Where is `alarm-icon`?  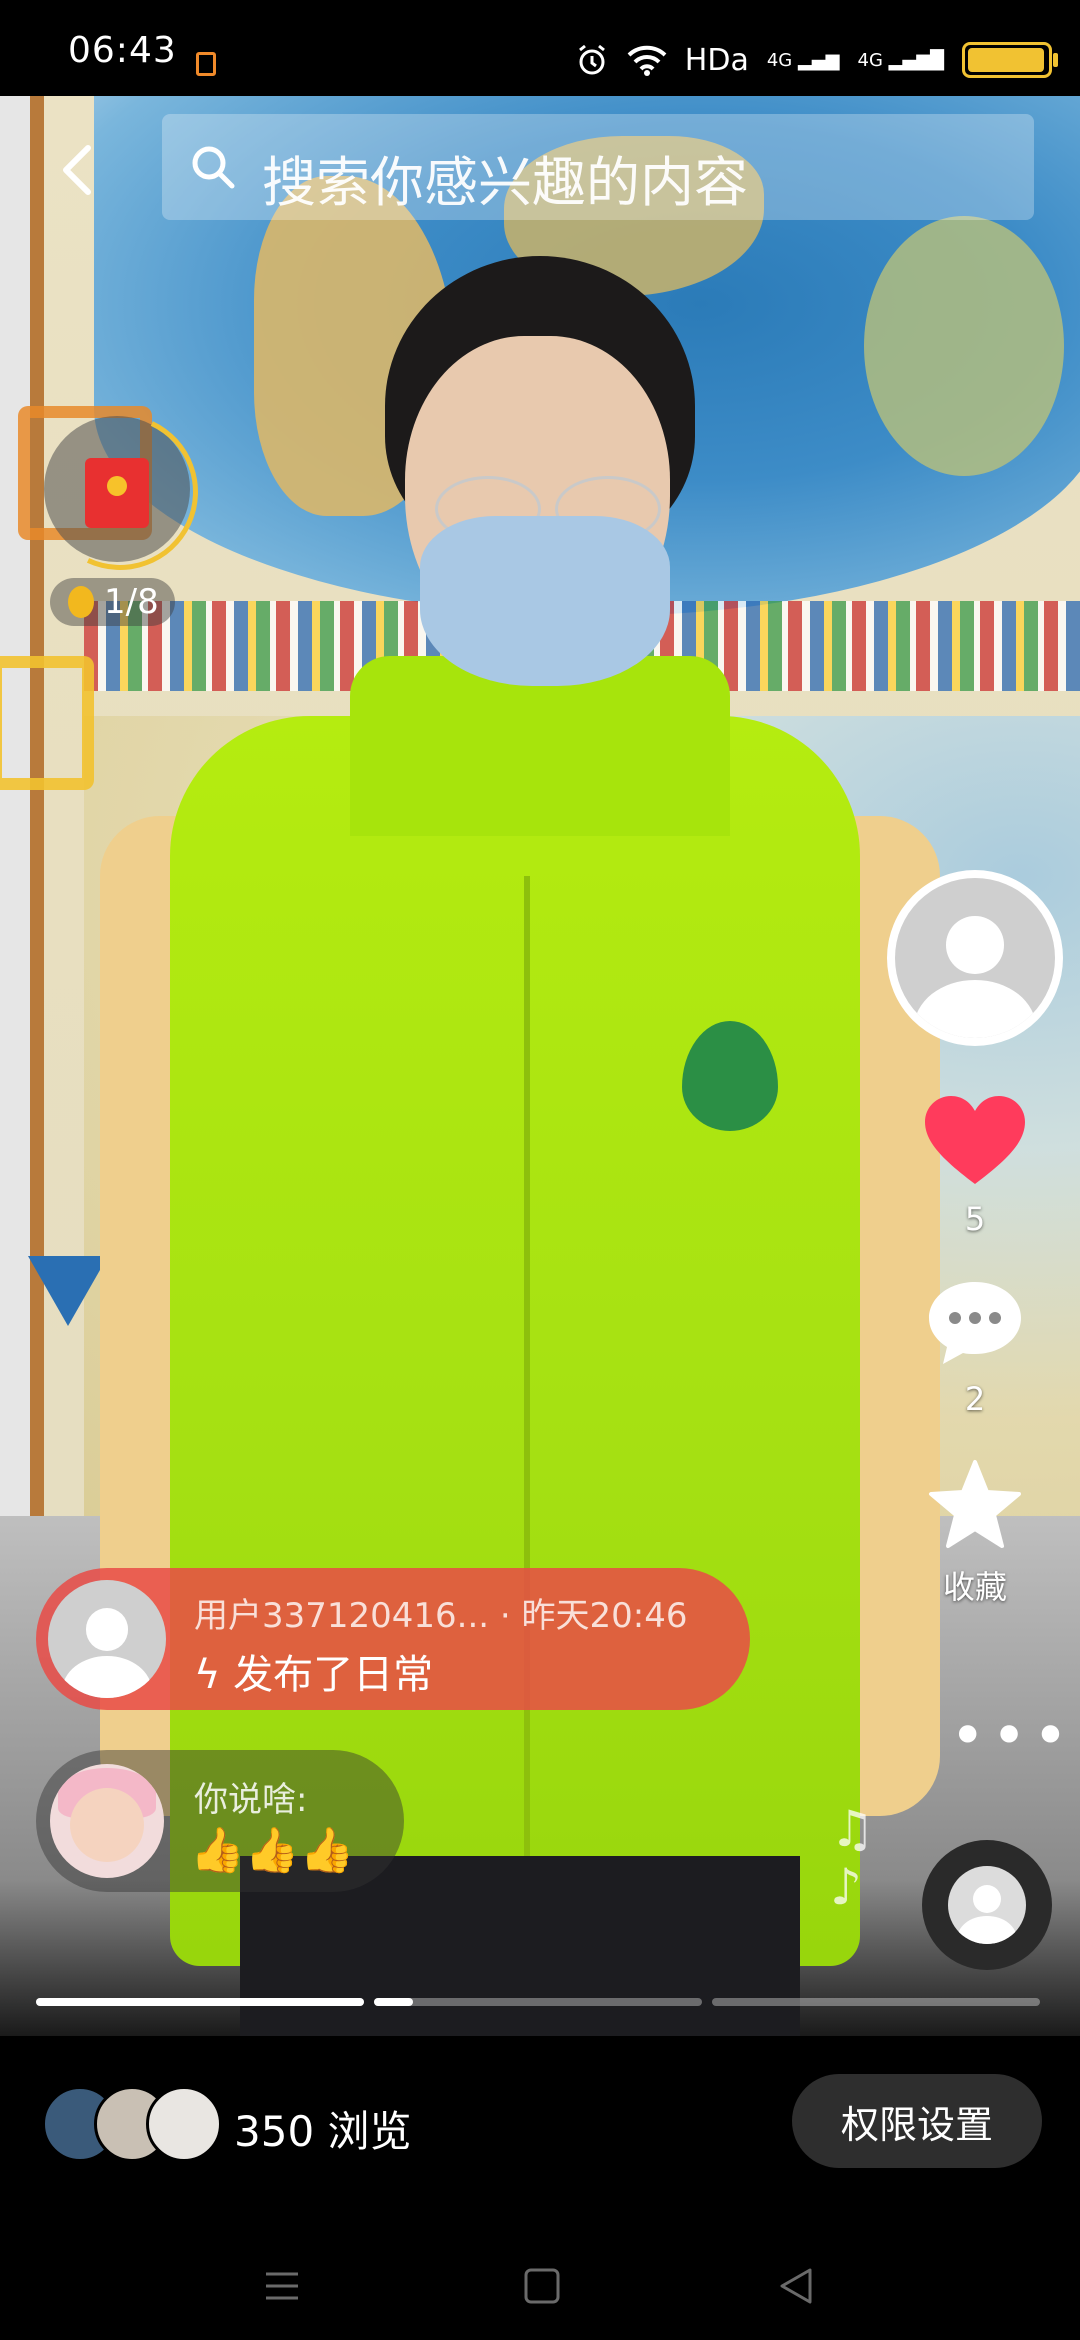 alarm-icon is located at coordinates (591, 59).